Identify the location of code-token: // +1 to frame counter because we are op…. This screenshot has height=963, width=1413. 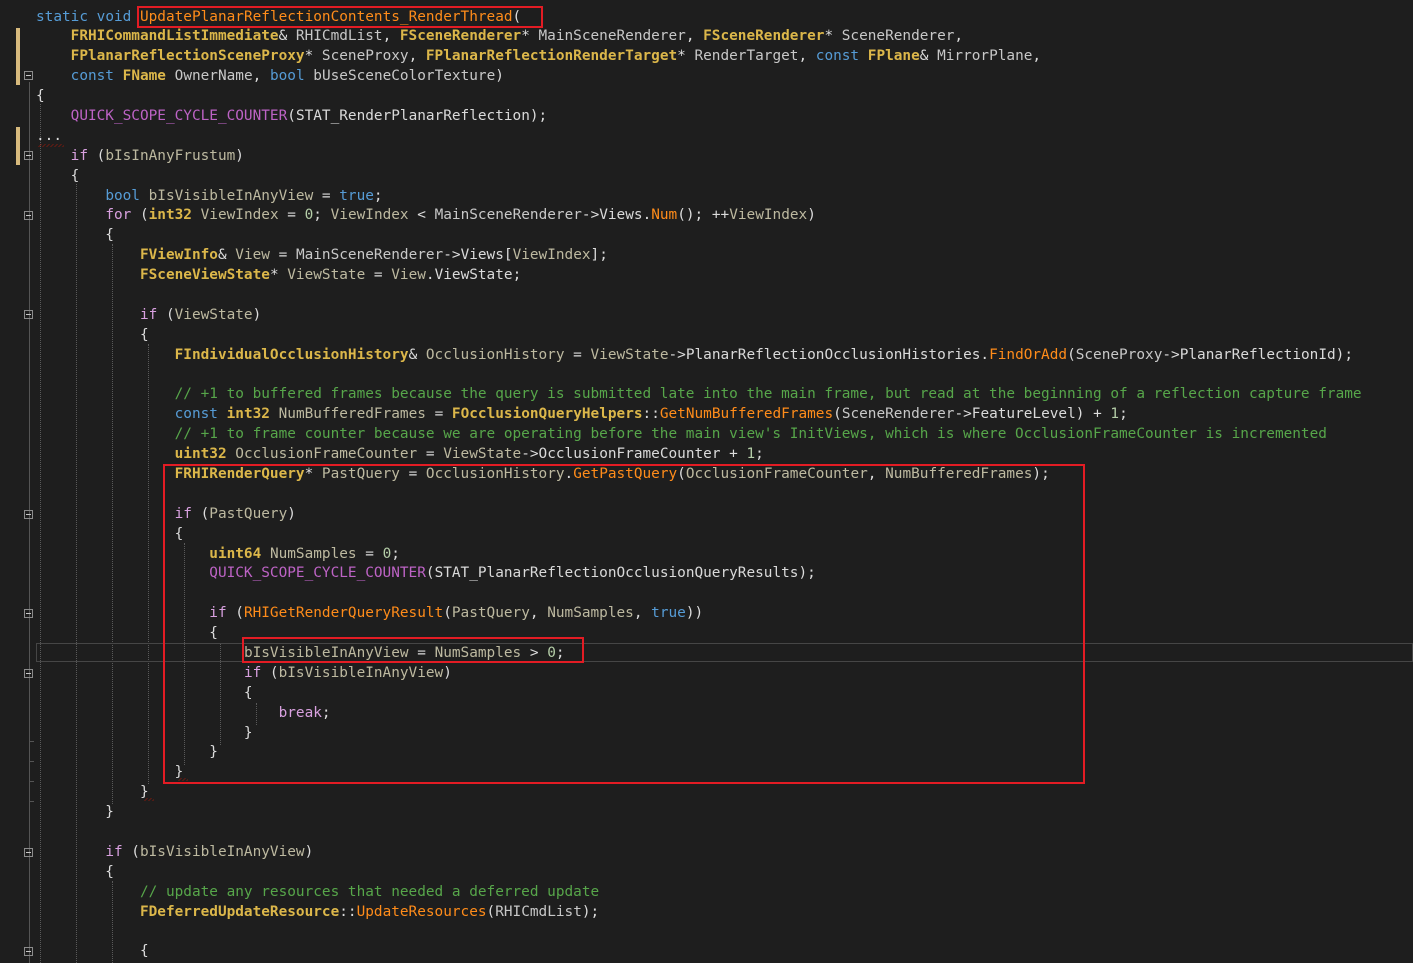
(750, 434).